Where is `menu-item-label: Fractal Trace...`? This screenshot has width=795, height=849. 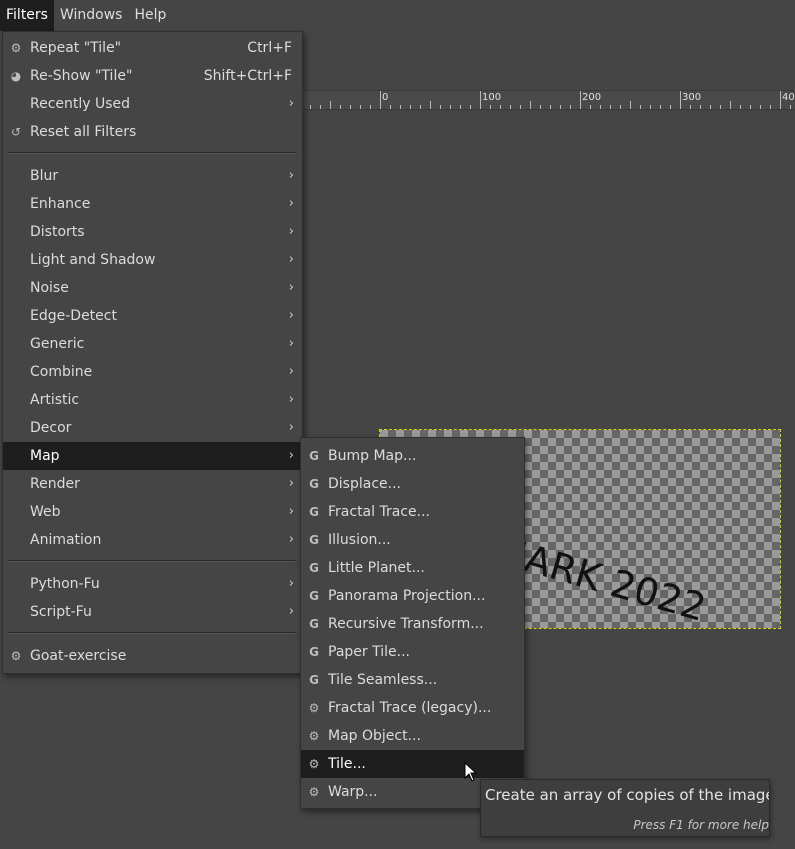 menu-item-label: Fractal Trace... is located at coordinates (379, 512).